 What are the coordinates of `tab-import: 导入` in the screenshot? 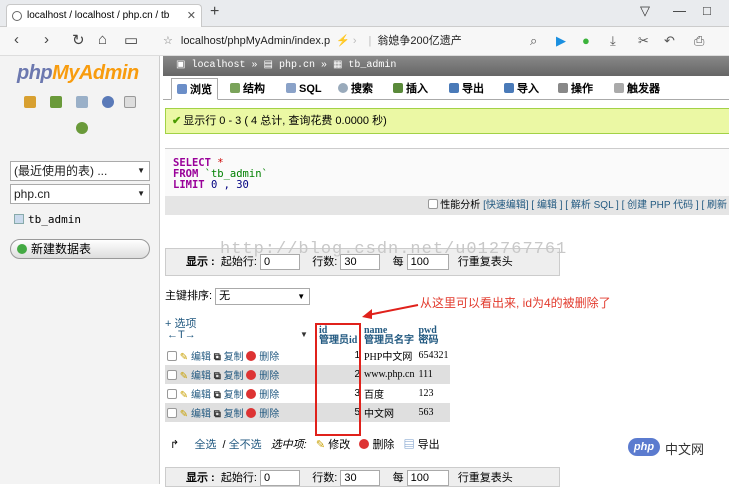 It's located at (521, 89).